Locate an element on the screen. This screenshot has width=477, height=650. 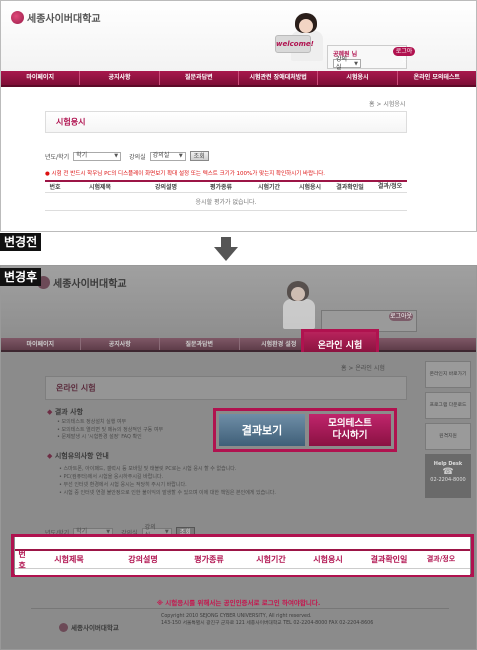
breadcrumb: 홈 > 온라인 시험 is located at coordinates (363, 368).